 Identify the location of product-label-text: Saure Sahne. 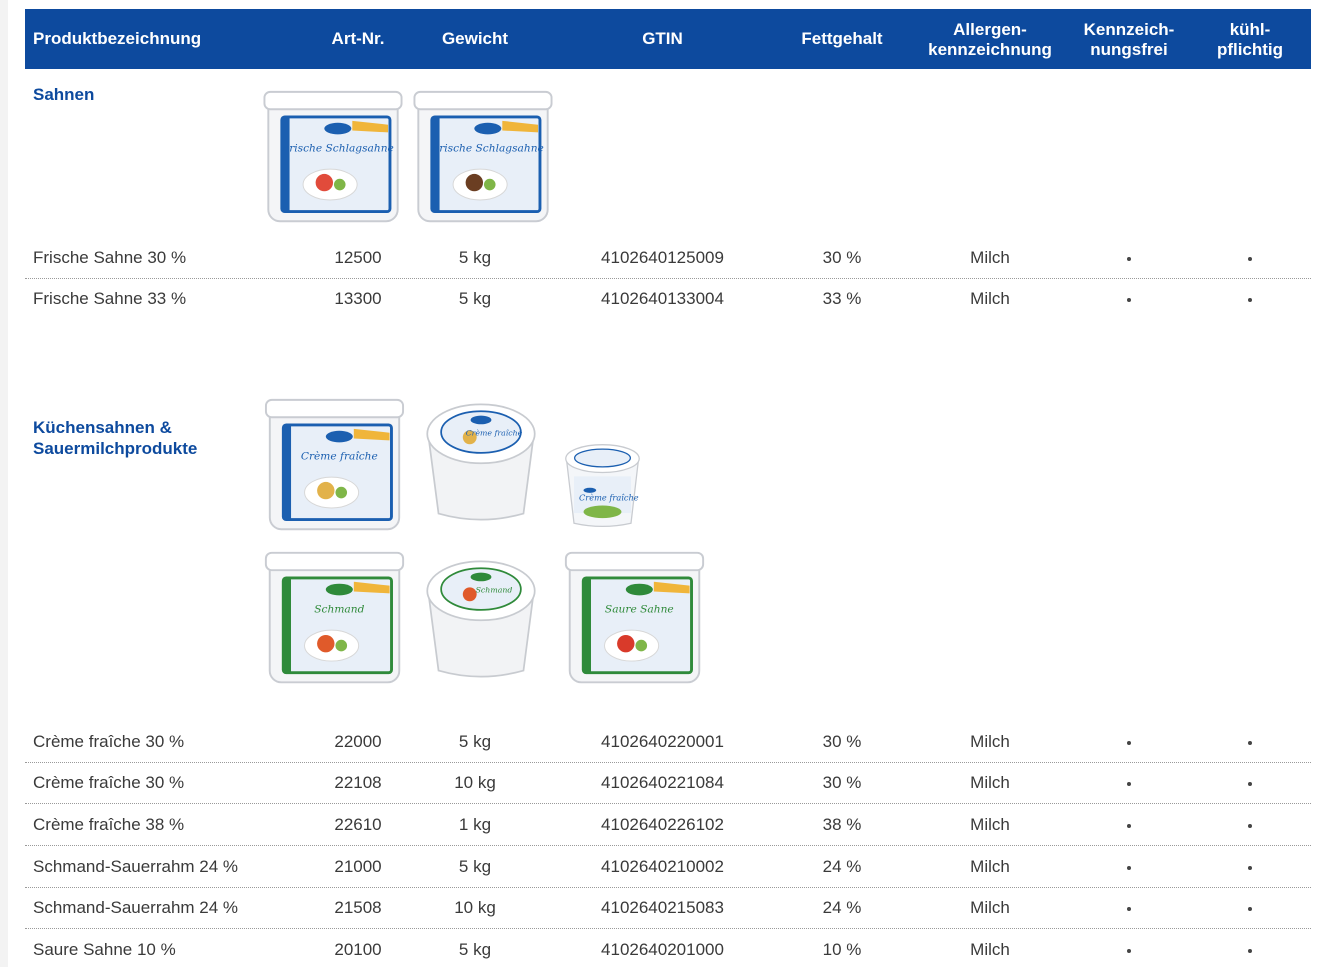
(639, 609).